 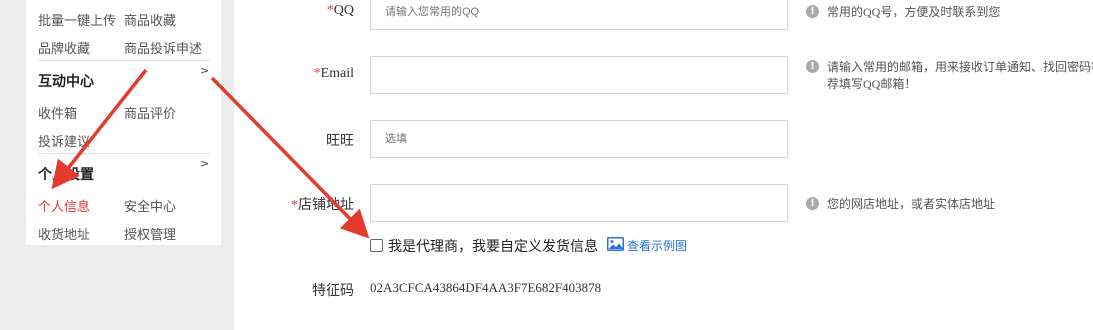 What do you see at coordinates (486, 287) in the screenshot?
I see `fingerprint-value: 02A3CFCA43864DF4AA3F7E682F403878` at bounding box center [486, 287].